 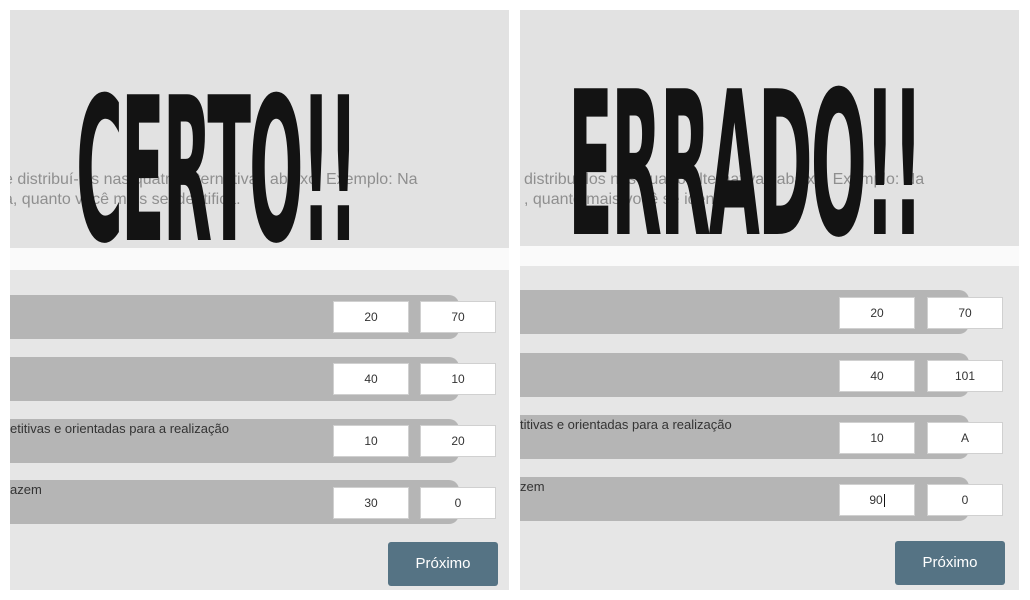 What do you see at coordinates (371, 503) in the screenshot?
I see `score-input: 30` at bounding box center [371, 503].